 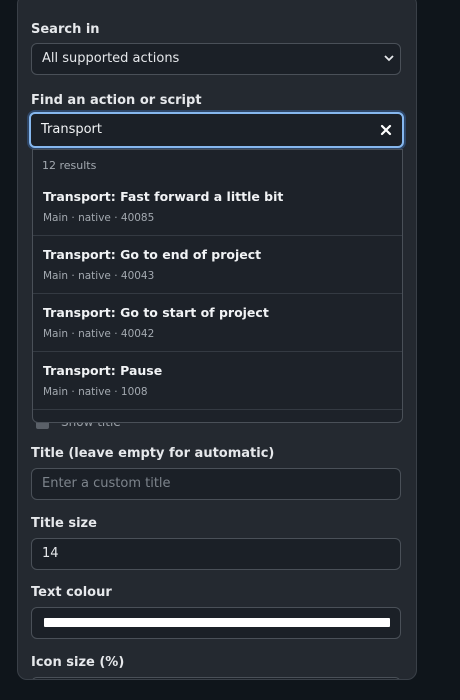 I want to click on icon-size-input, so click(x=216, y=678).